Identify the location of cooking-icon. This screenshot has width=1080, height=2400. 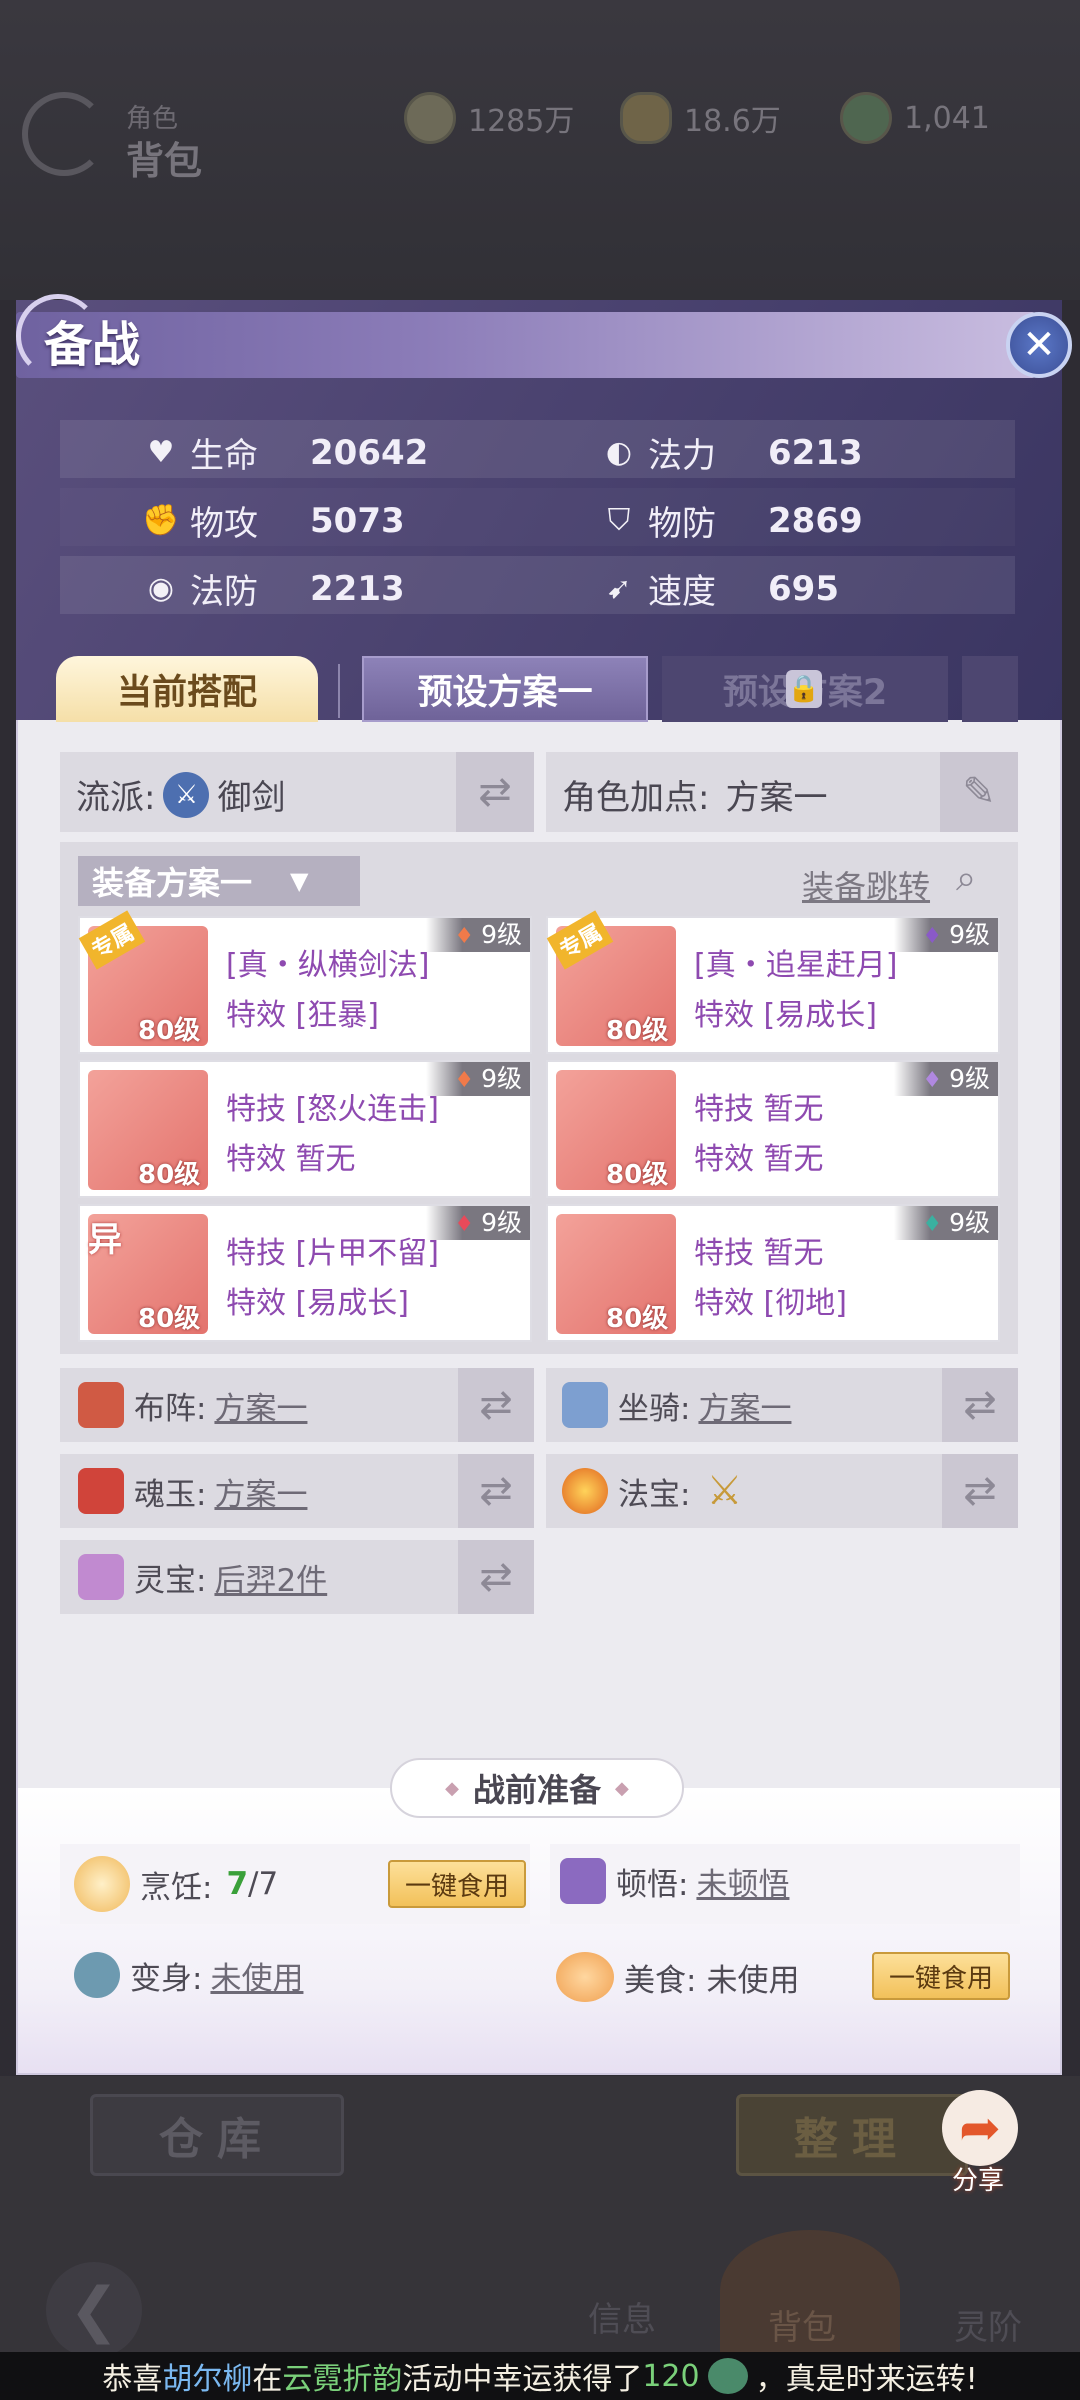
(102, 1884).